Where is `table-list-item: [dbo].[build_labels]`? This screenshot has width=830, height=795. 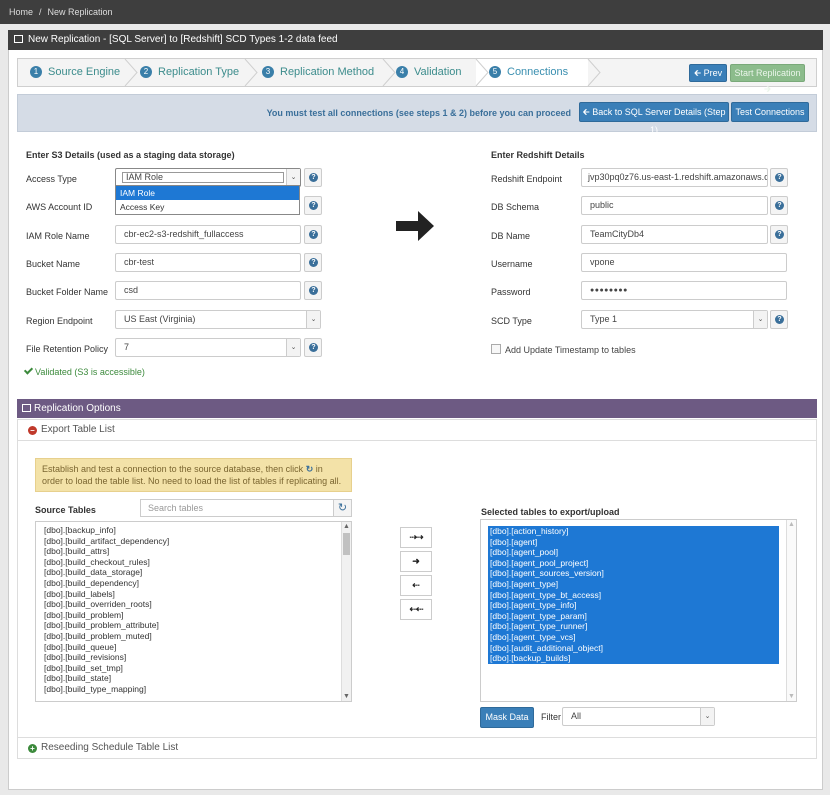
table-list-item: [dbo].[build_labels] is located at coordinates (193, 594).